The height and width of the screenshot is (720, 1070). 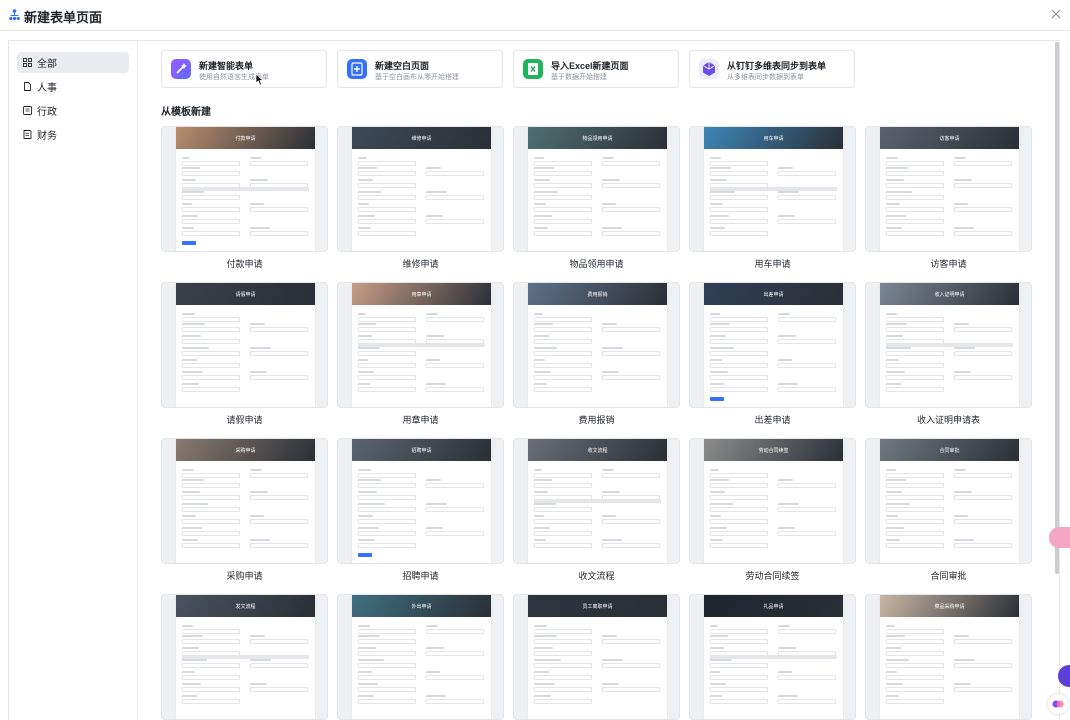 What do you see at coordinates (772, 576) in the screenshot?
I see `template-label: 劳动合同续签` at bounding box center [772, 576].